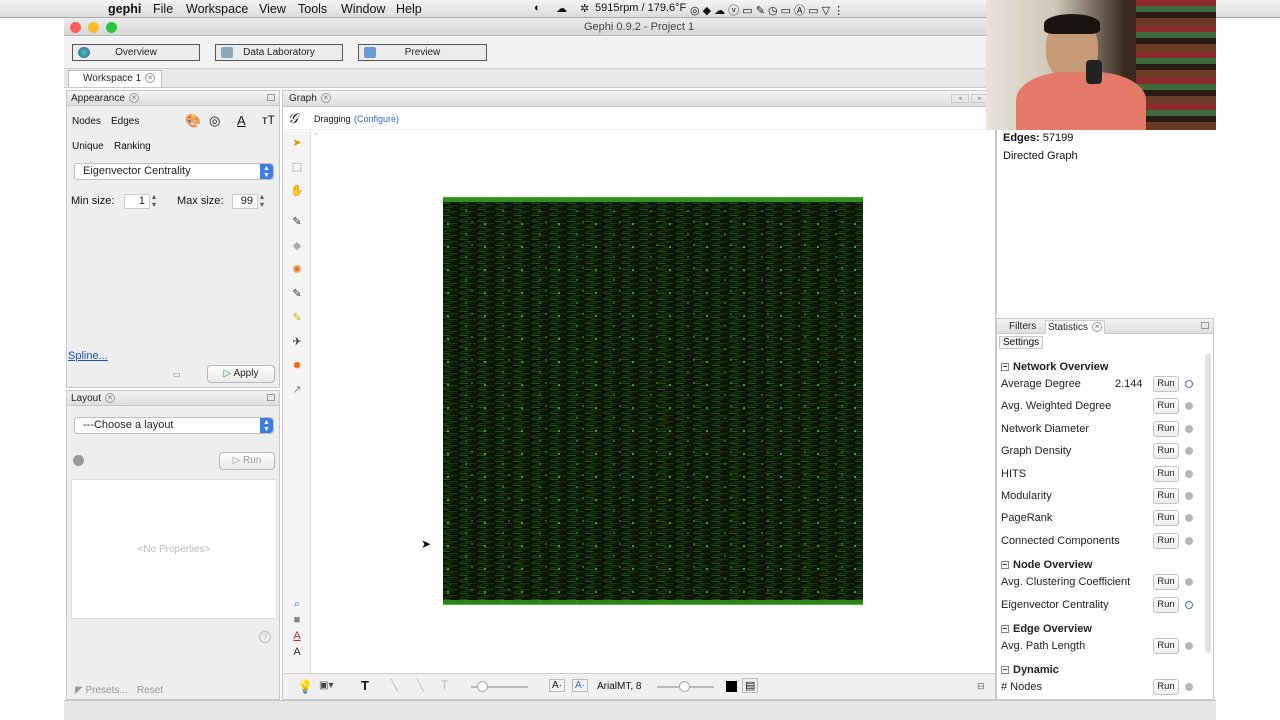 This screenshot has width=1280, height=720. Describe the element at coordinates (363, 9) in the screenshot. I see `menu-window: Window` at that location.